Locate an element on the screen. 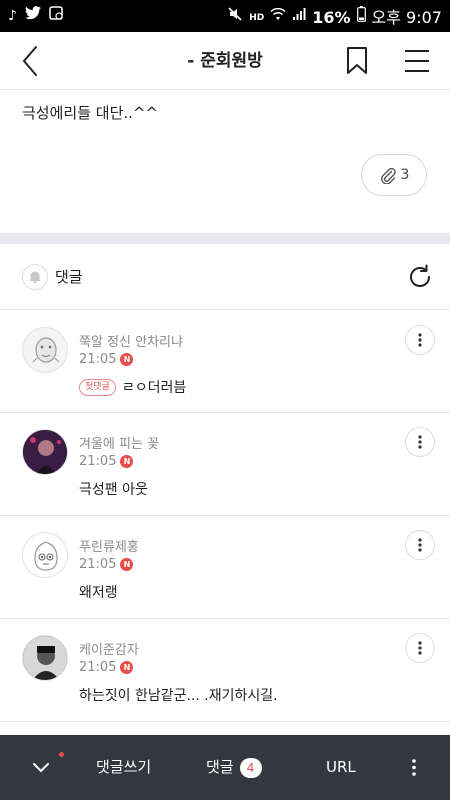 The width and height of the screenshot is (450, 800). page-title: - 준회원방 is located at coordinates (225, 61).